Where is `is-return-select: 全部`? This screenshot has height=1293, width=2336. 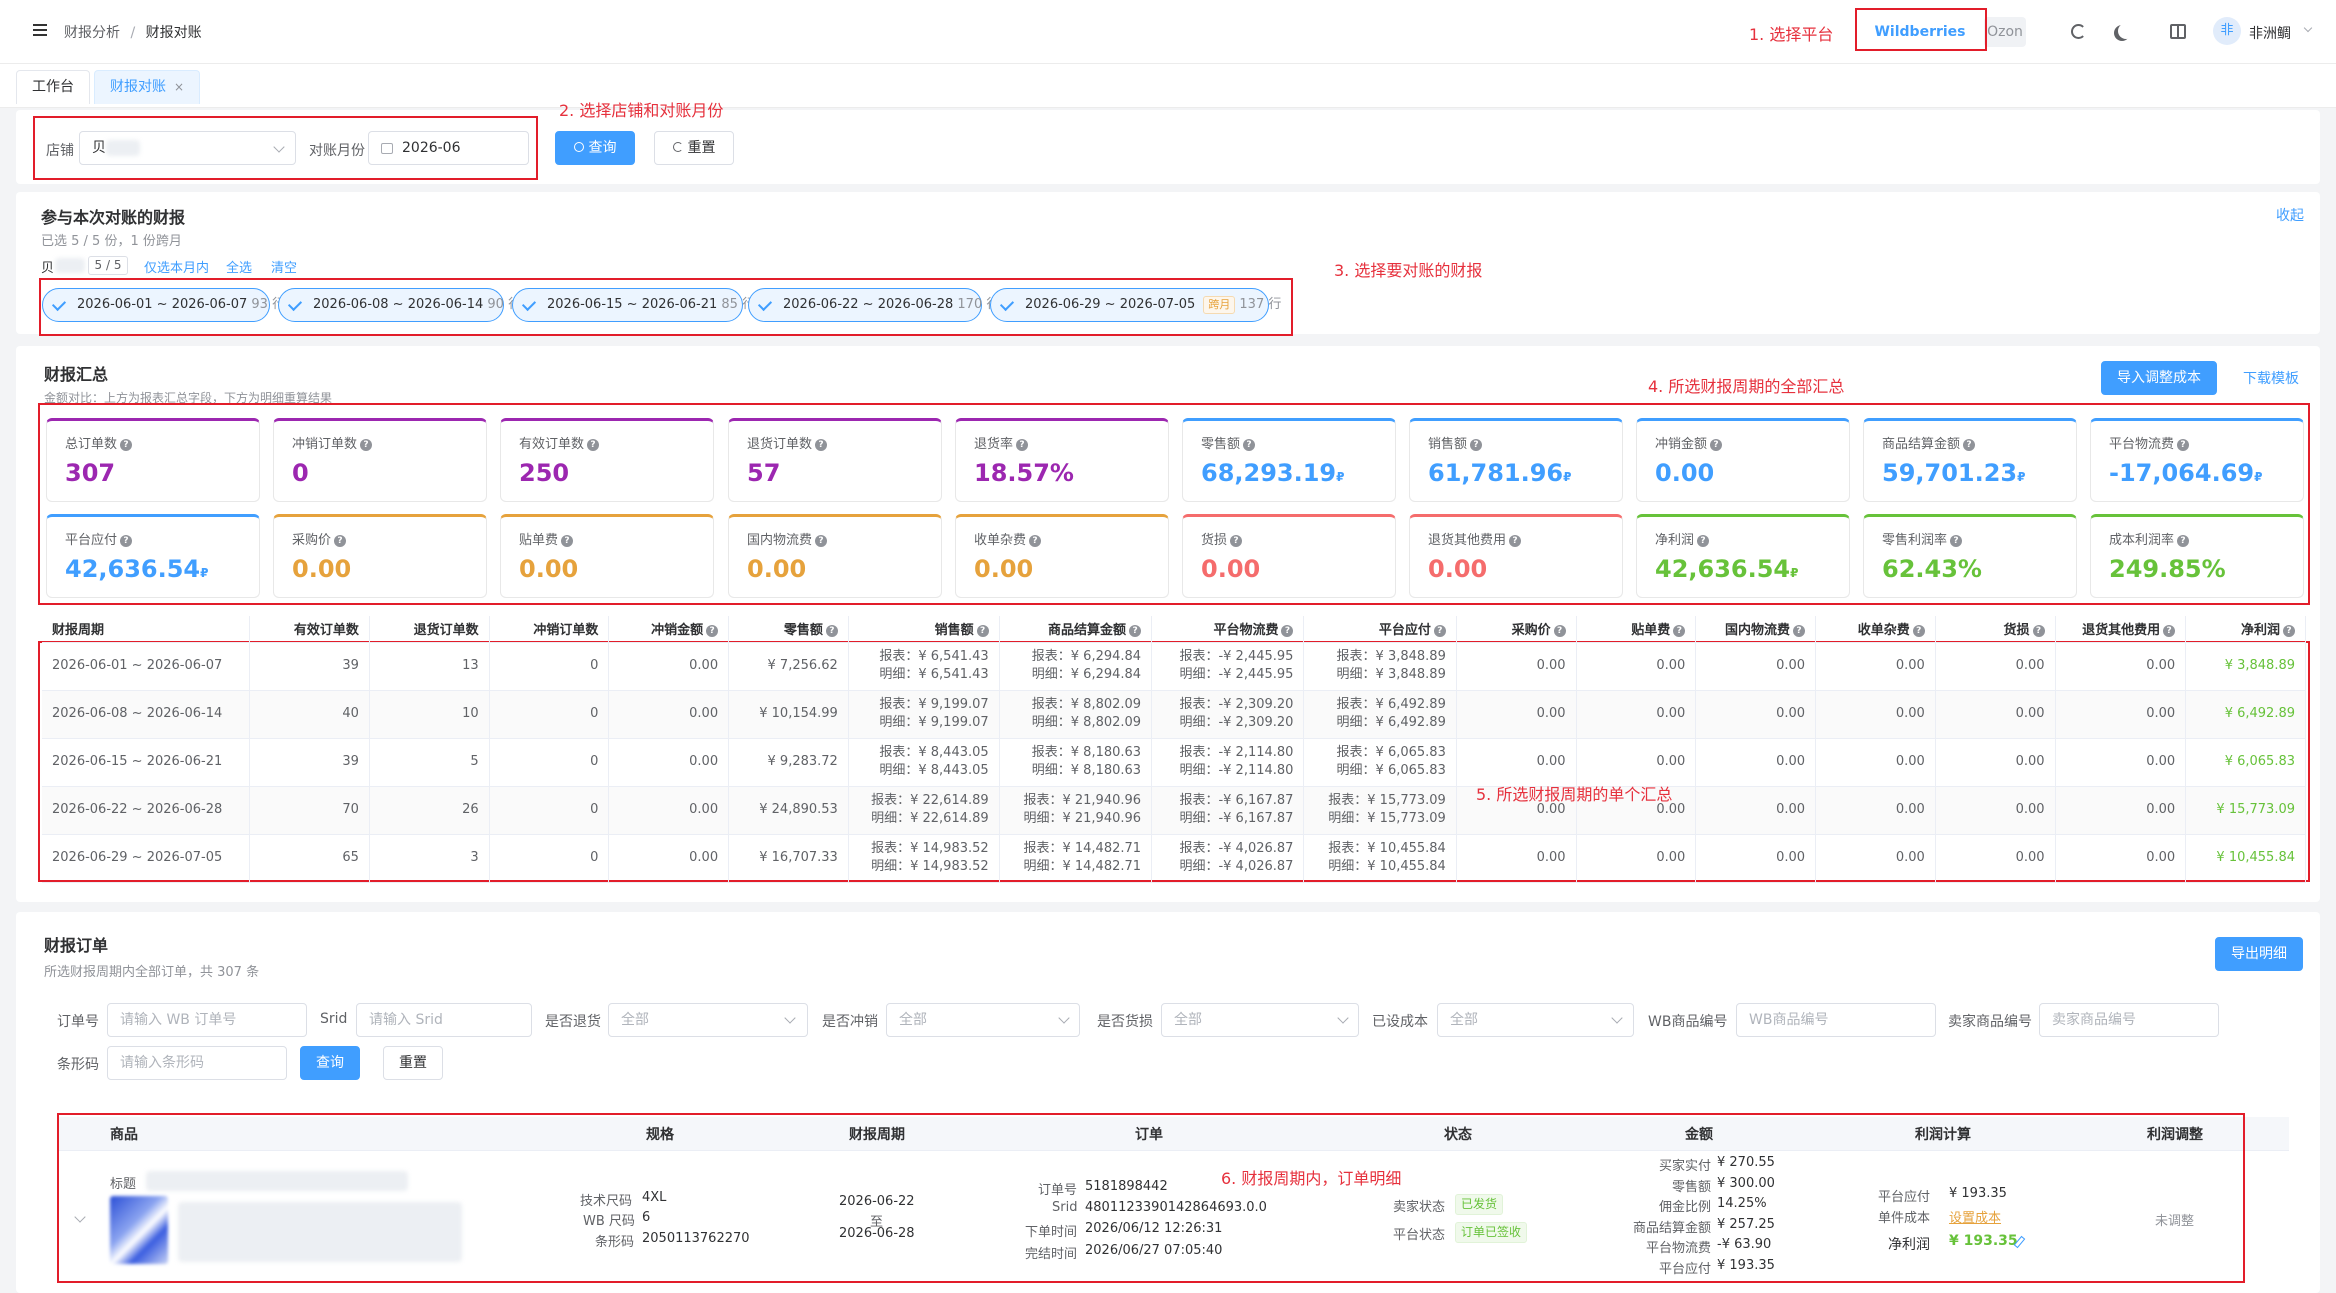
is-return-select: 全部 is located at coordinates (708, 1020).